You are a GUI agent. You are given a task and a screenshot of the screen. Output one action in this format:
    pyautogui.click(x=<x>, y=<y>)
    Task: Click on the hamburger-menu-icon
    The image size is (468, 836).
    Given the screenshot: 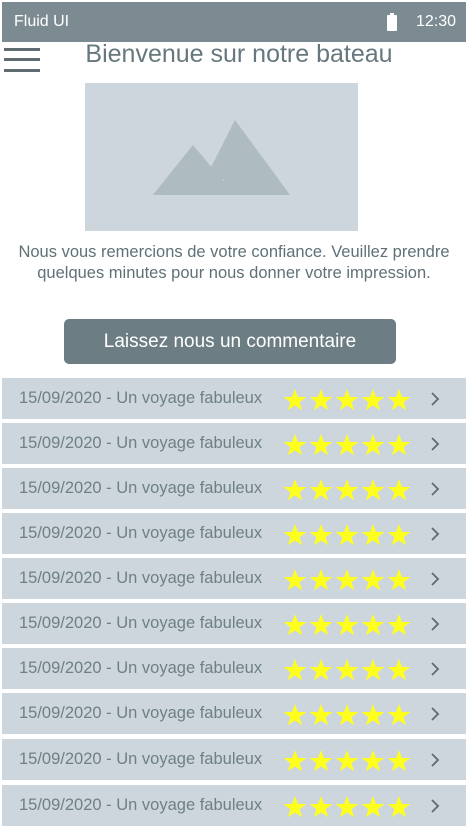 What is the action you would take?
    pyautogui.click(x=22, y=59)
    